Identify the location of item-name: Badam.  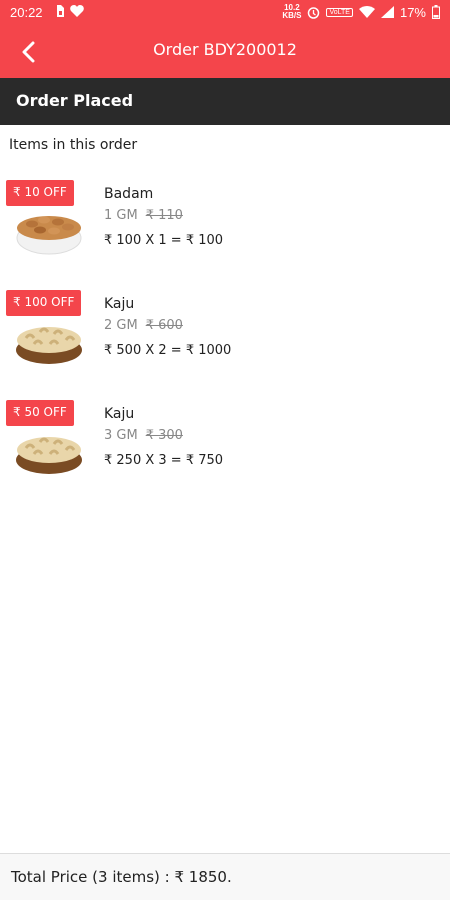
(129, 194).